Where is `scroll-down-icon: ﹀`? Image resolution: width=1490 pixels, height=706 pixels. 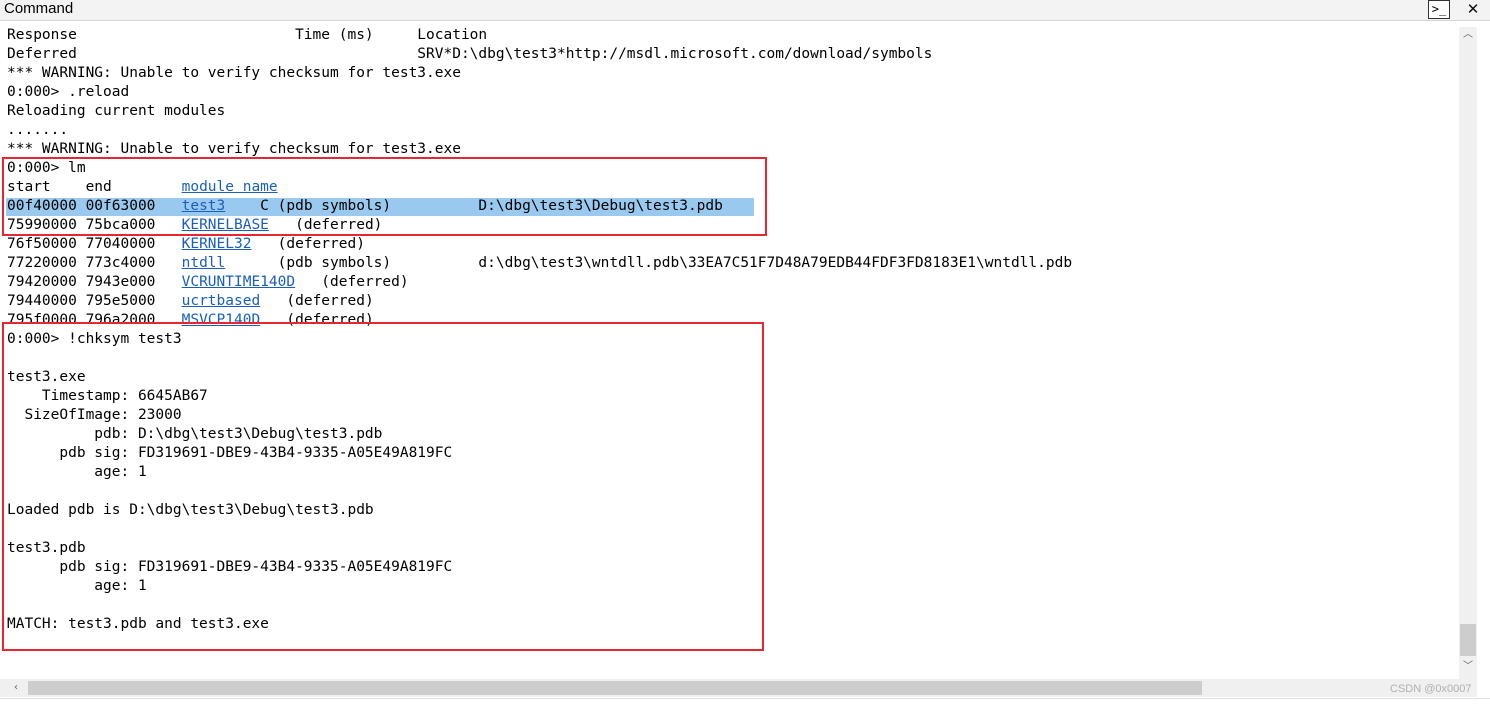
scroll-down-icon: ﹀ is located at coordinates (1468, 667).